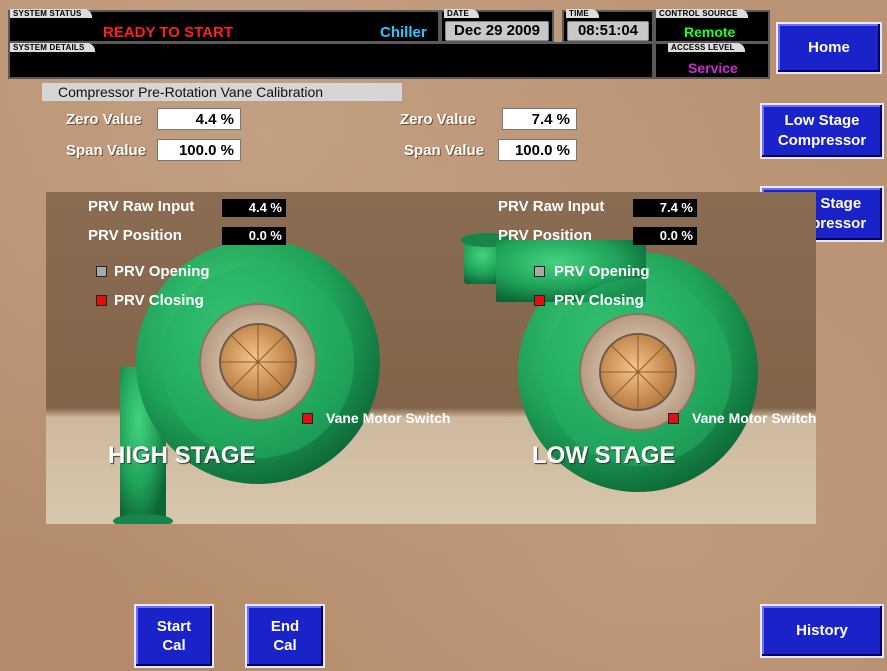 This screenshot has width=887, height=671. Describe the element at coordinates (388, 418) in the screenshot. I see `high-vane-motor-label: Vane Motor Switch` at that location.